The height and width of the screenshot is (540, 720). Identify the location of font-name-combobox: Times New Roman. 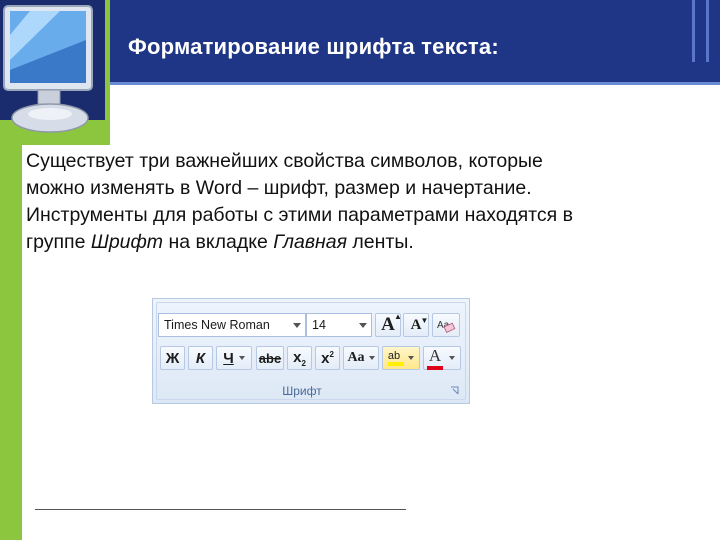
(232, 325).